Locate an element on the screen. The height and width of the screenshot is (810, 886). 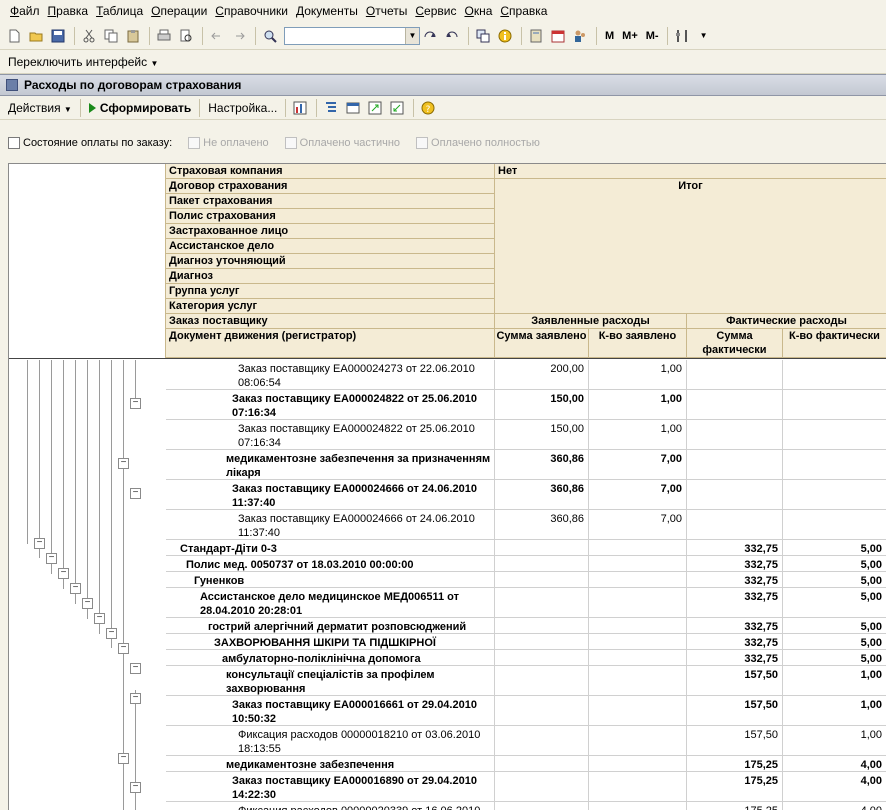
new-document-icon is located at coordinates (14, 36).